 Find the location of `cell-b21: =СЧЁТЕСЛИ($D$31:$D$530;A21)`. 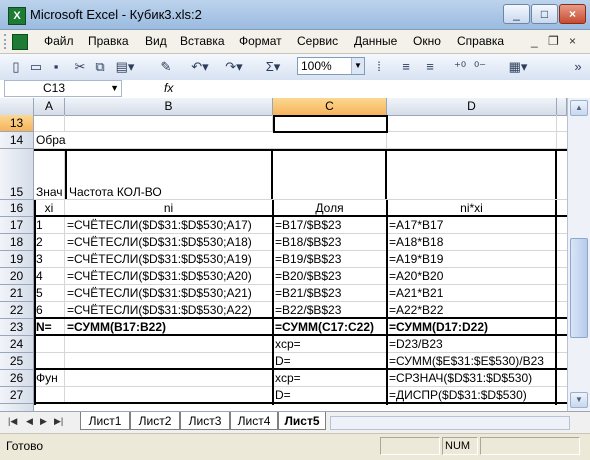

cell-b21: =СЧЁТЕСЛИ($D$31:$D$530;A21) is located at coordinates (169, 293).